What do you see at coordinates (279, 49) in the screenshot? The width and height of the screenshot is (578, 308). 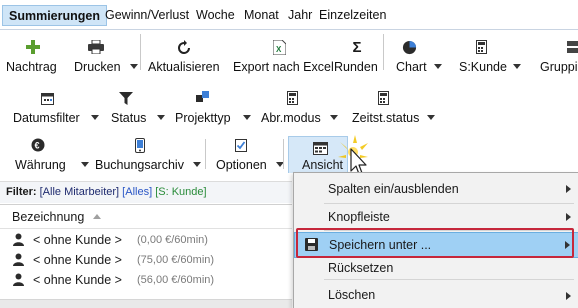 I see `svg-text: X` at bounding box center [279, 49].